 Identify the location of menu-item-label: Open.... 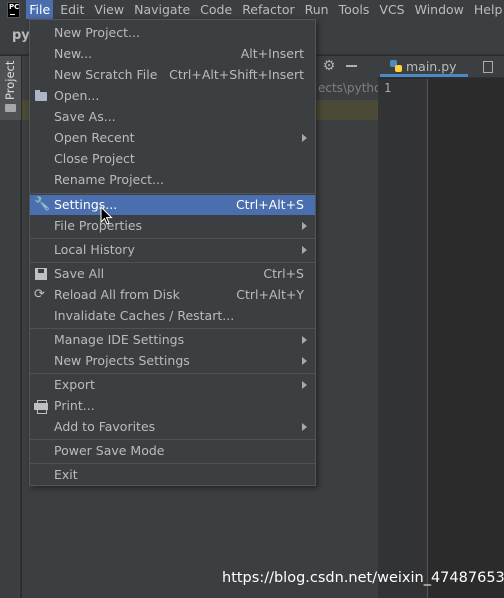
(77, 95).